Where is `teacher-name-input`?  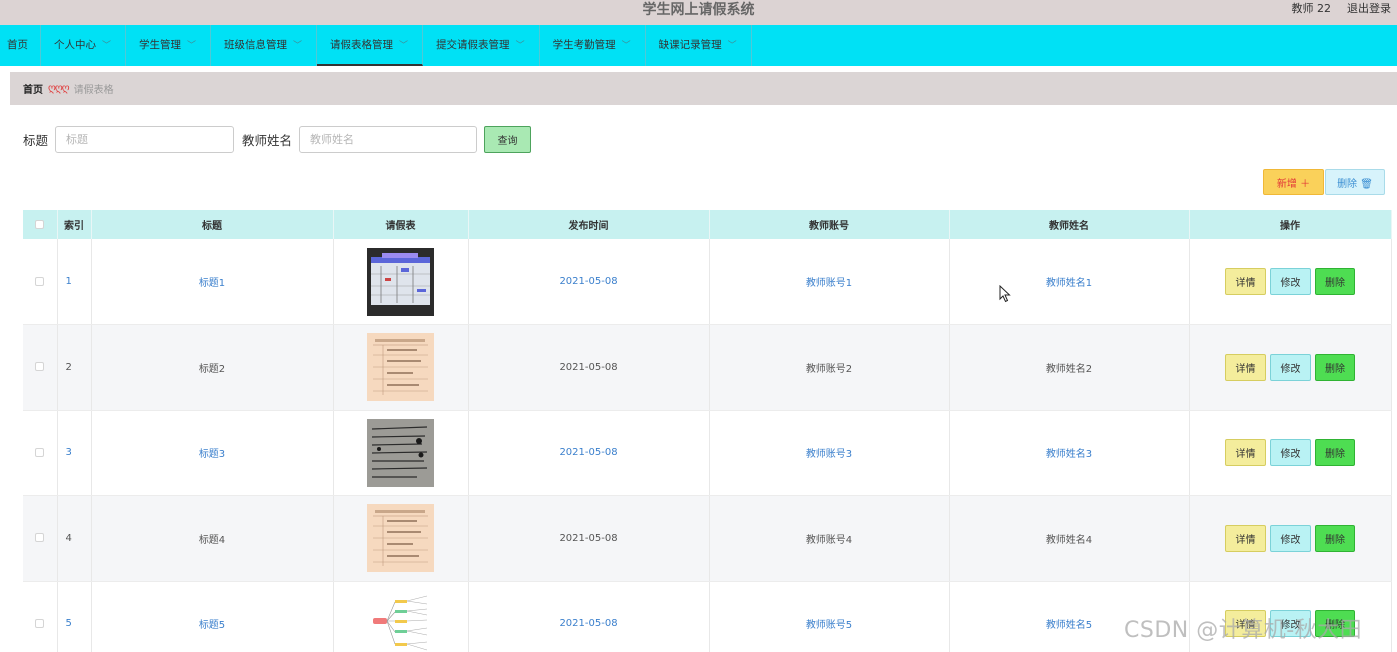
teacher-name-input is located at coordinates (388, 139).